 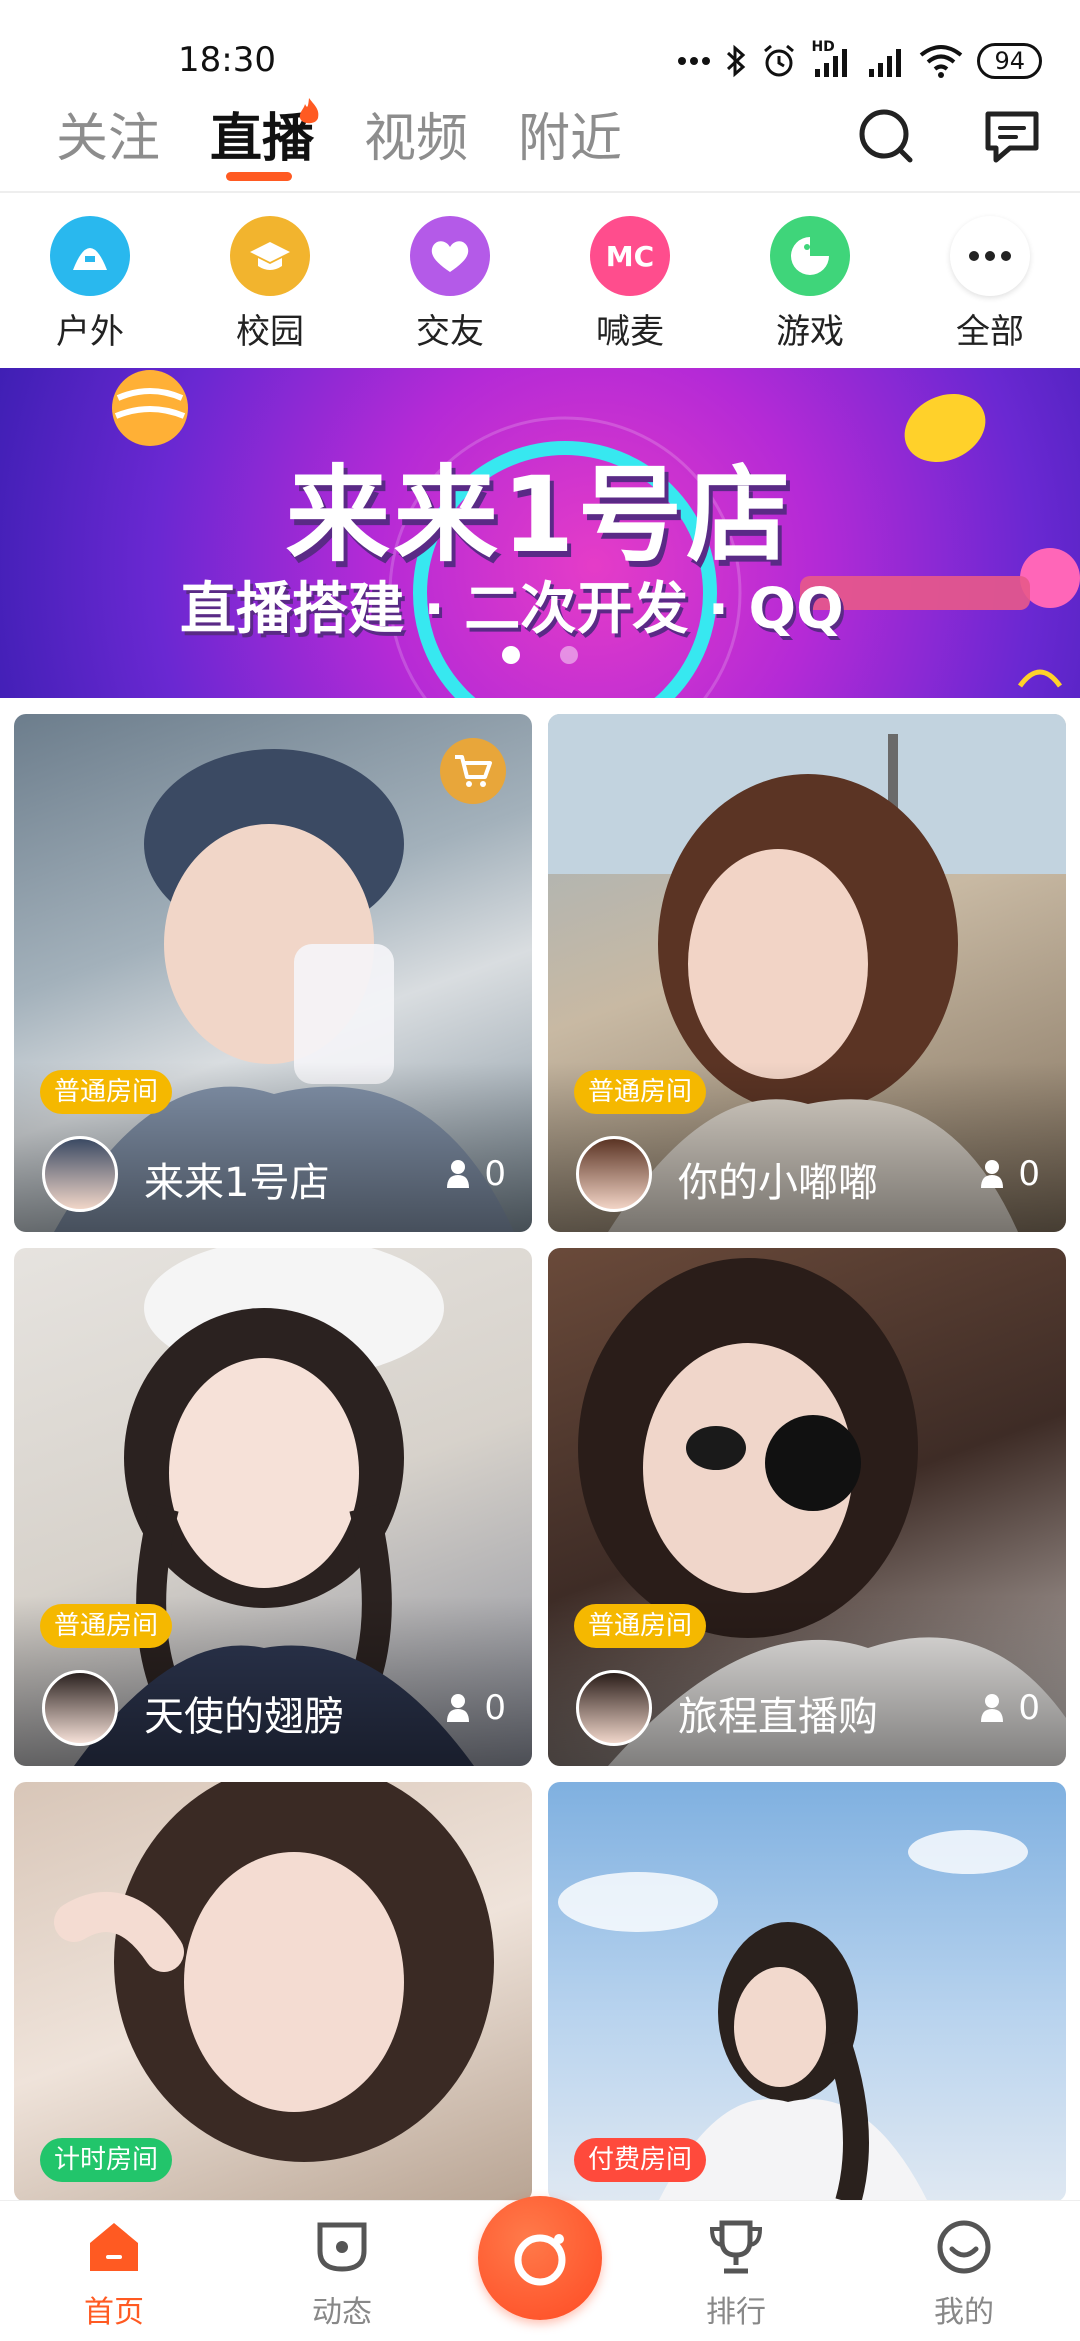 What do you see at coordinates (736, 2312) in the screenshot?
I see `bottom-nav-label: 排行` at bounding box center [736, 2312].